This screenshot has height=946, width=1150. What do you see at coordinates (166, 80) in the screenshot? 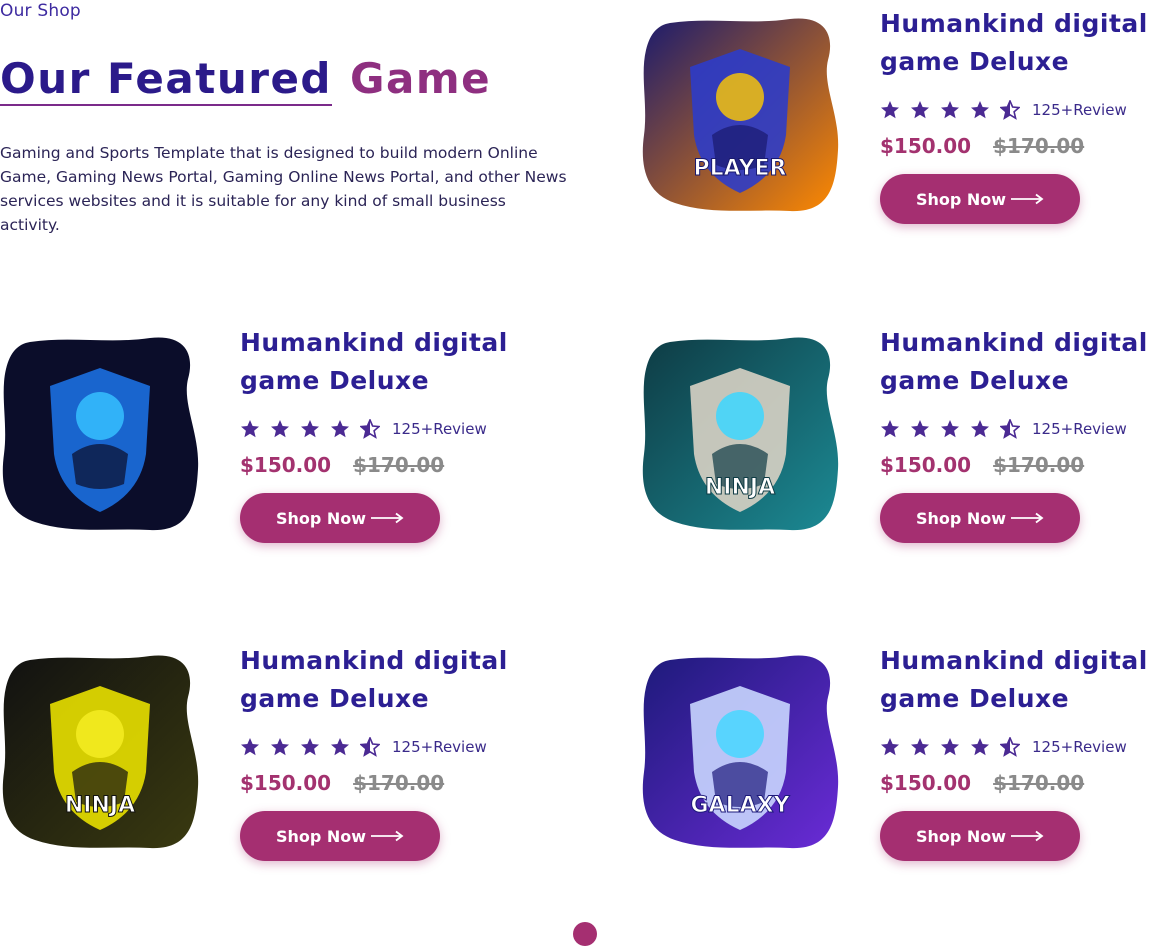
I see `section-title-part1: Our Featured` at bounding box center [166, 80].